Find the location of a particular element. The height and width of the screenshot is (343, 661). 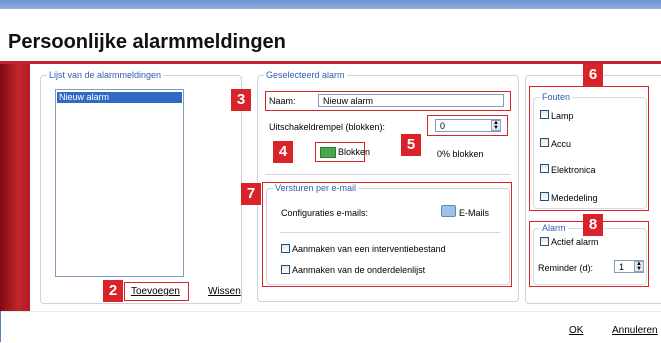

delete-link: Wissen is located at coordinates (224, 291).